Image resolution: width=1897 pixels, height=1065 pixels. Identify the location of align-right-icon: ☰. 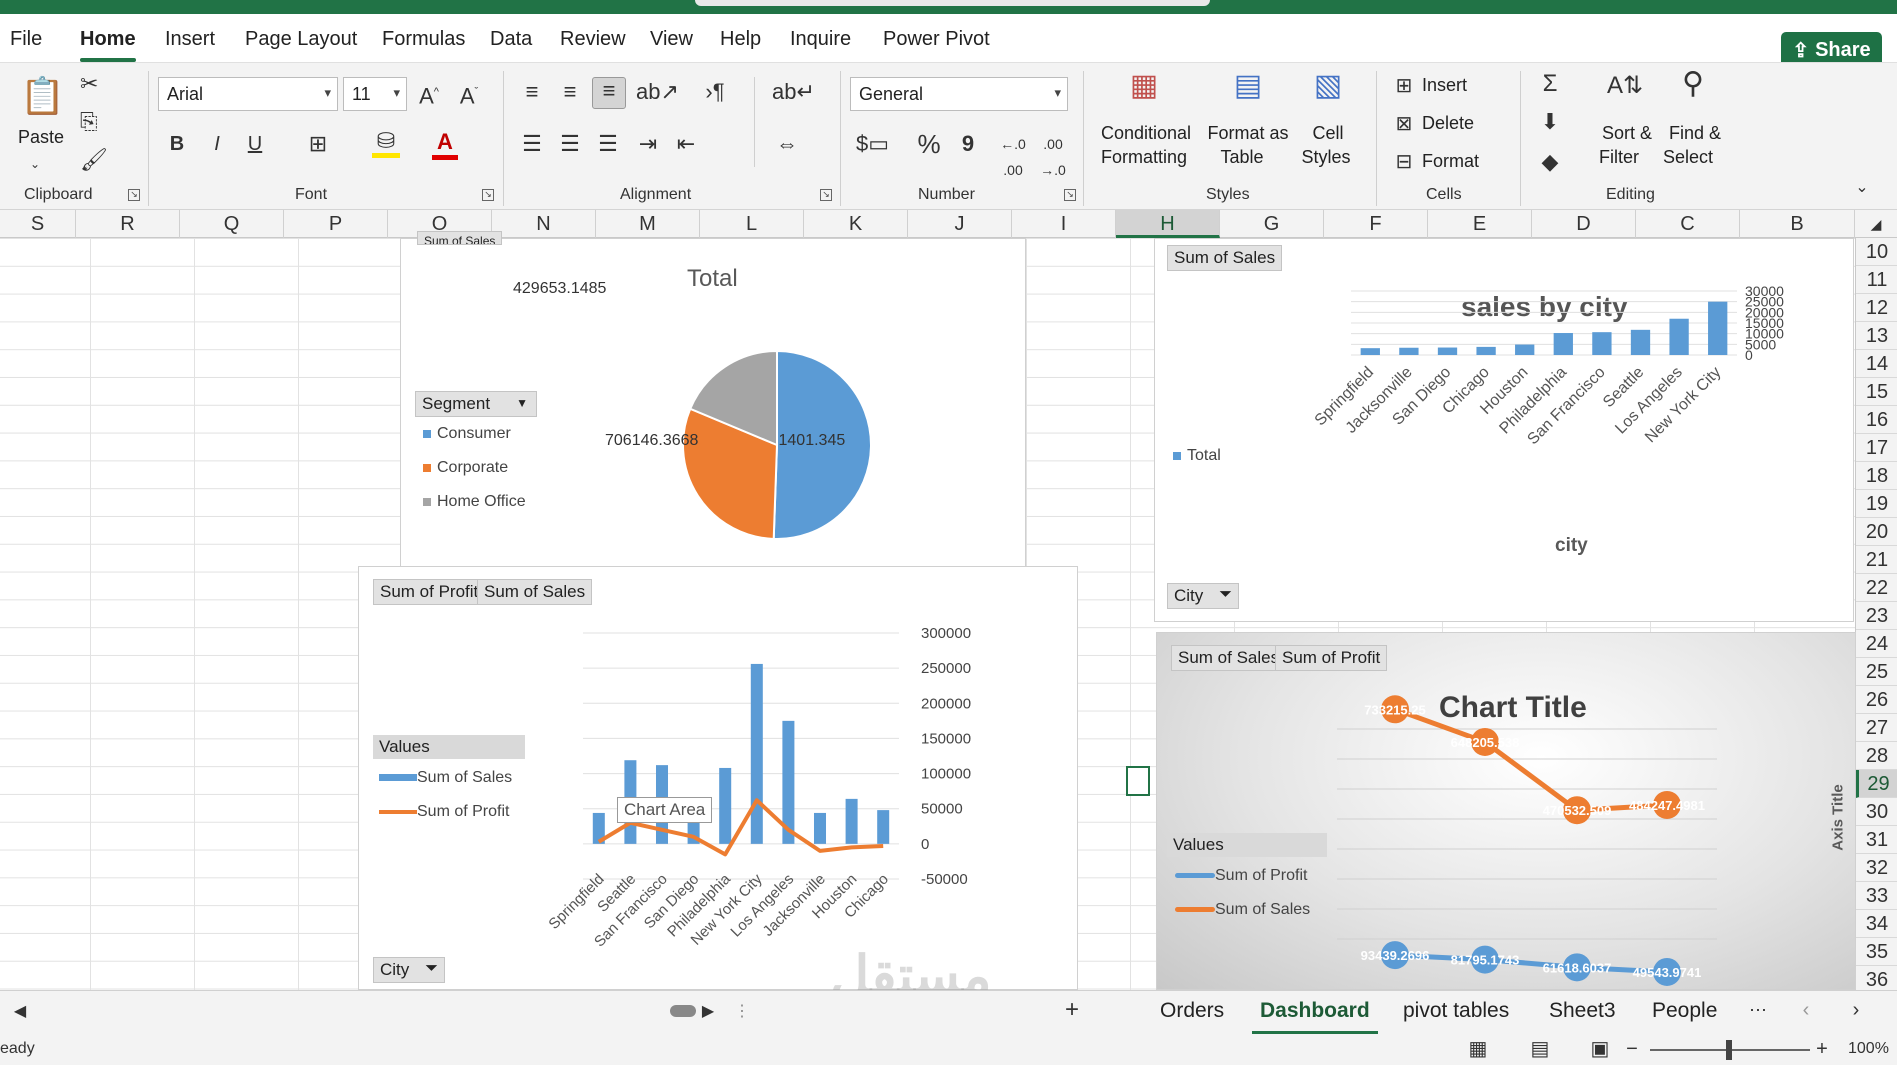
(608, 144).